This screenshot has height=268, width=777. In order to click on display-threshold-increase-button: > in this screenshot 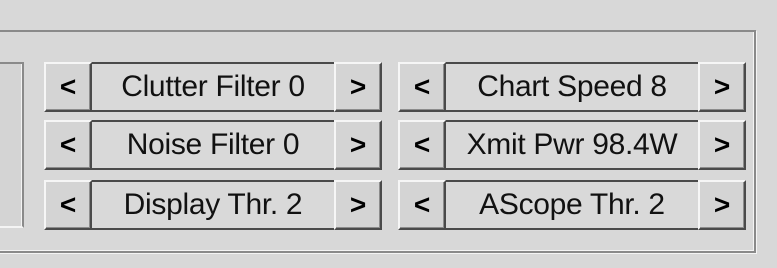, I will do `click(358, 205)`.